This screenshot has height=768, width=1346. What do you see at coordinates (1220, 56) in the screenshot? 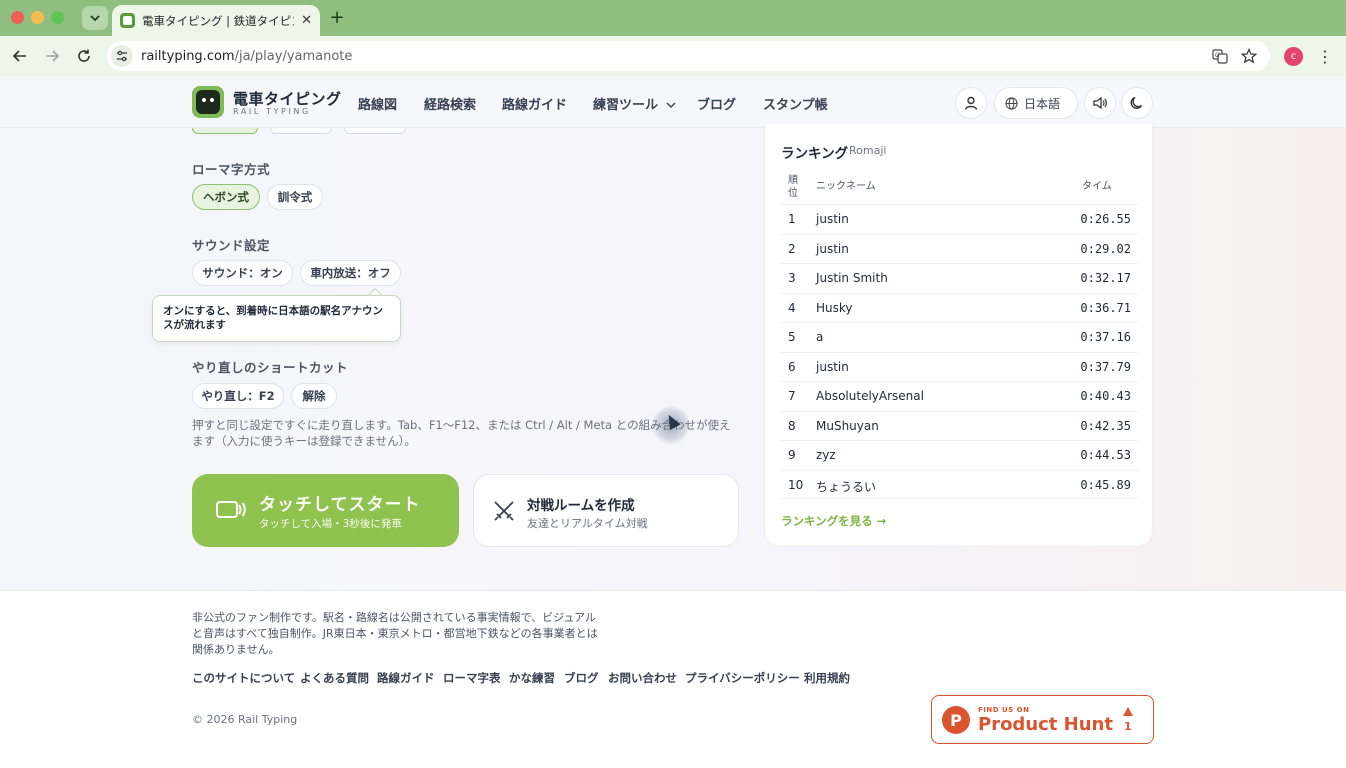
I see `translate-icon: G` at bounding box center [1220, 56].